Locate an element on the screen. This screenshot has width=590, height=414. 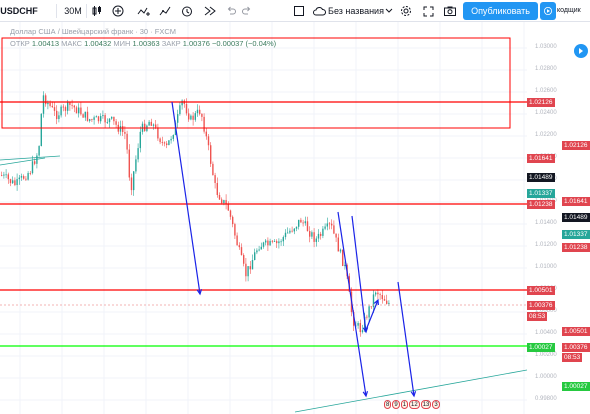
trend-line is located at coordinates (23, 161).